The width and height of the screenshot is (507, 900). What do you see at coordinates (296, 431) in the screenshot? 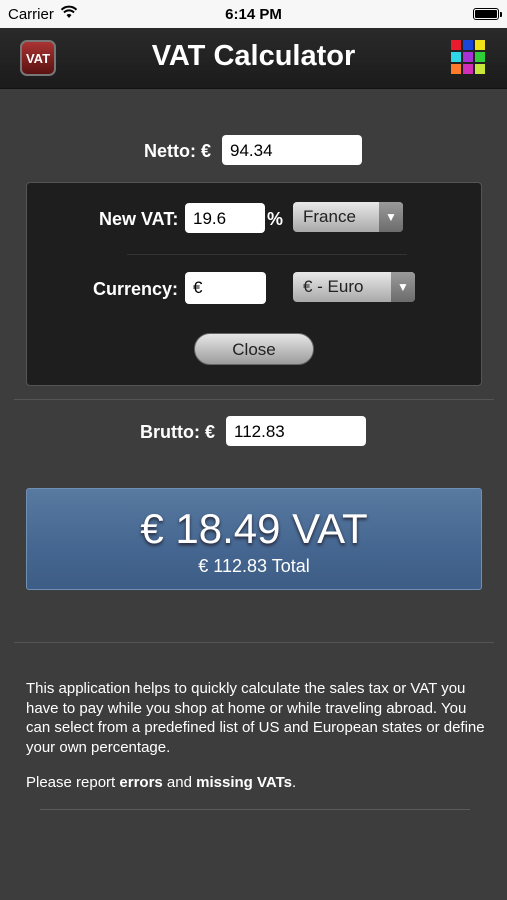
I see `brutto-input: 112.83` at bounding box center [296, 431].